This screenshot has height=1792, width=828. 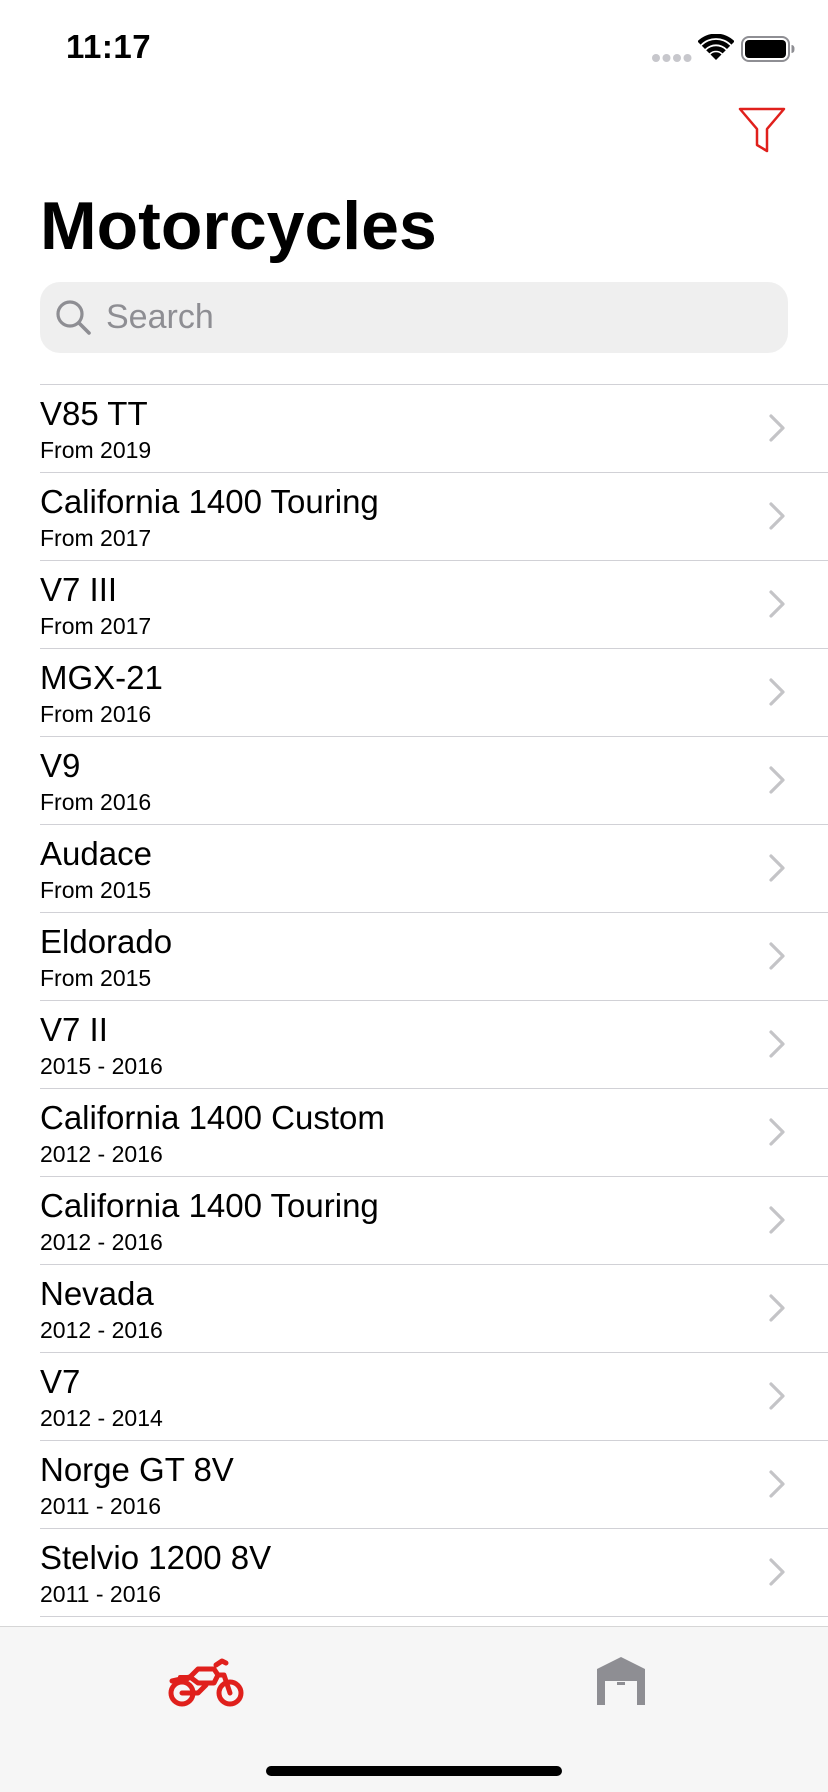 I want to click on motorcycle-name: V7, so click(x=60, y=1381).